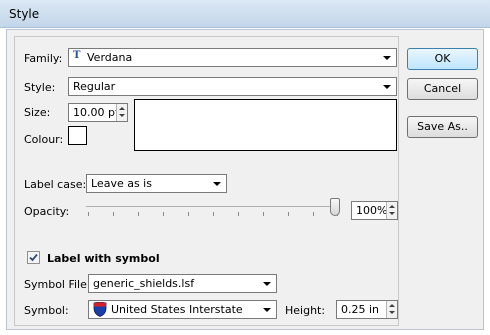 The width and height of the screenshot is (490, 335). Describe the element at coordinates (232, 86) in the screenshot. I see `style-dropdown: Regular` at that location.